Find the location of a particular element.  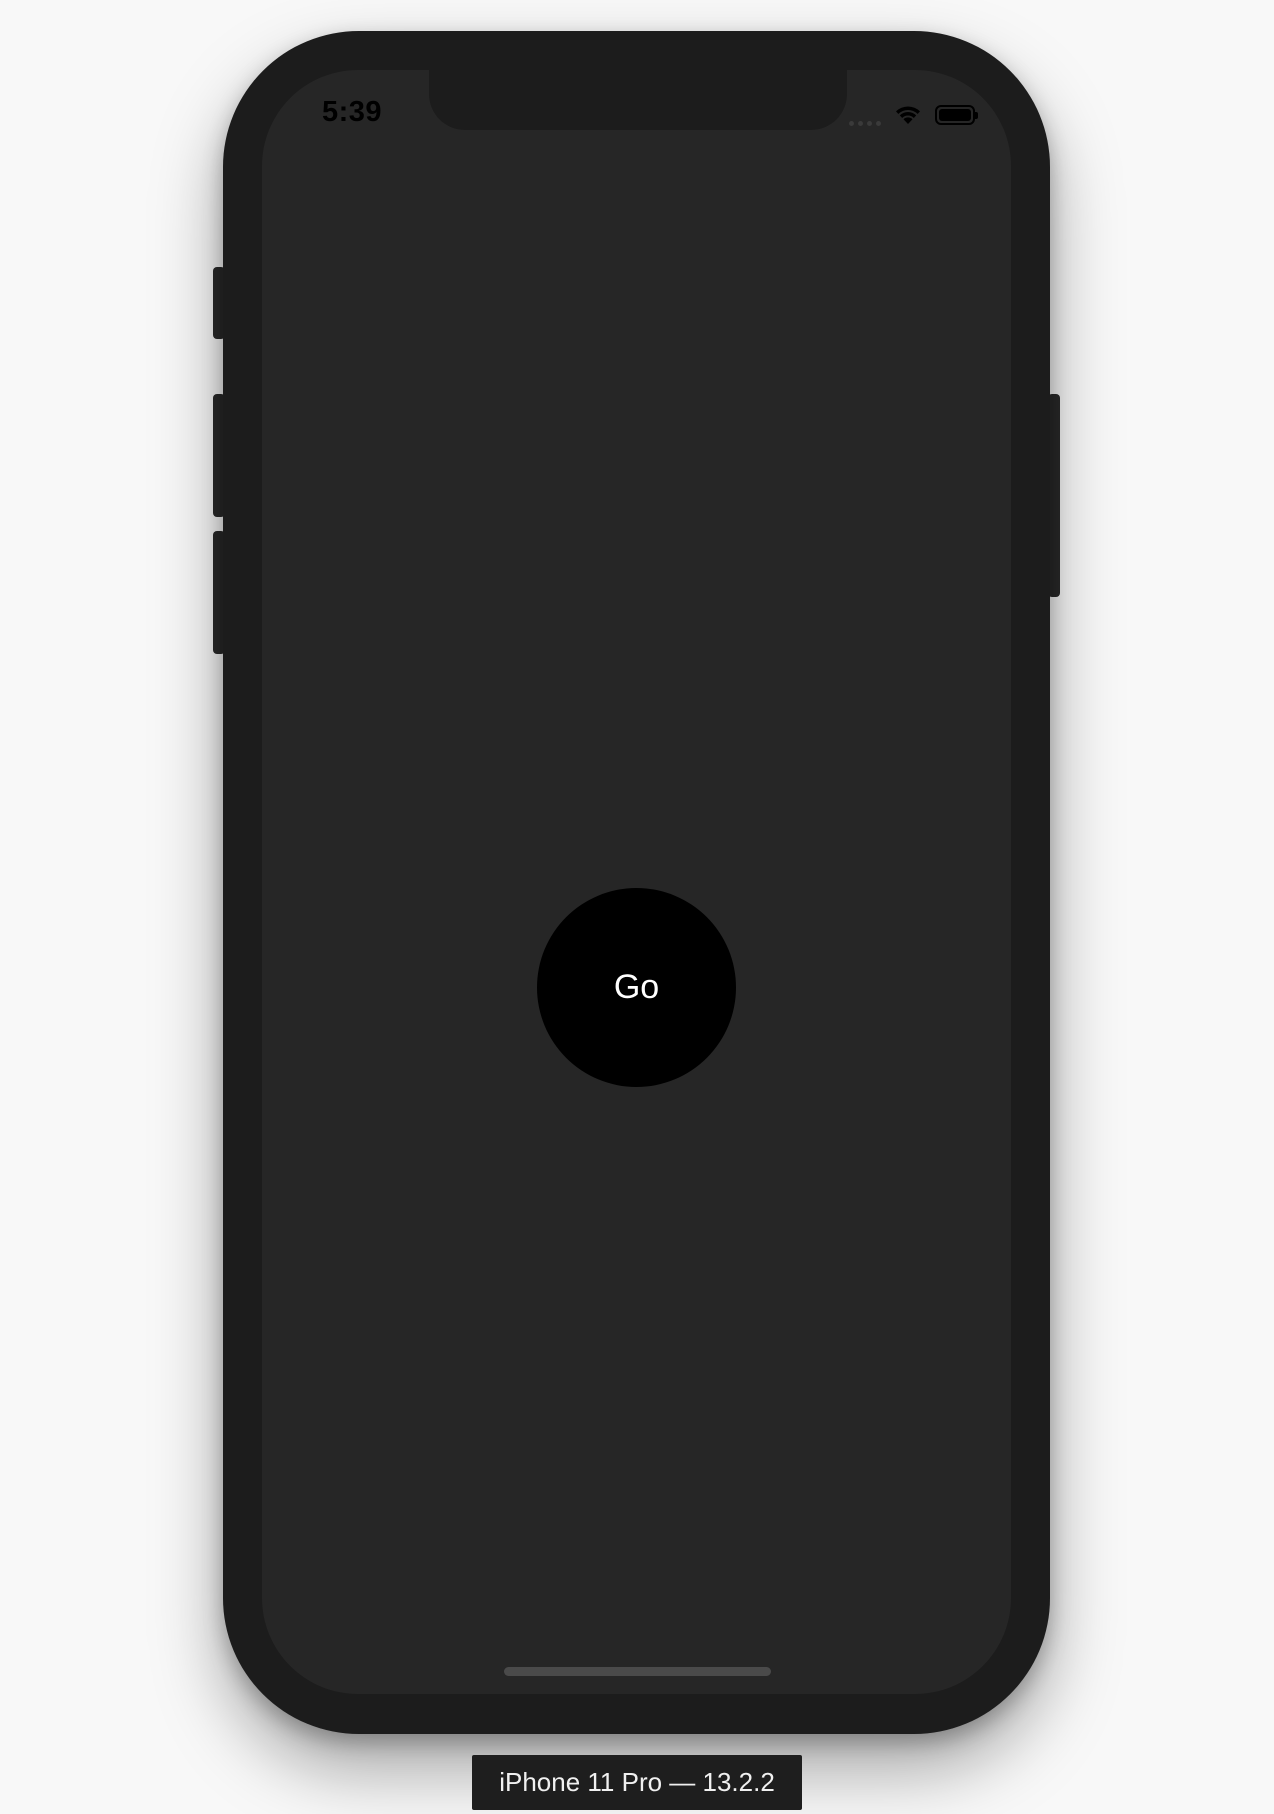

status-icons is located at coordinates (913, 115).